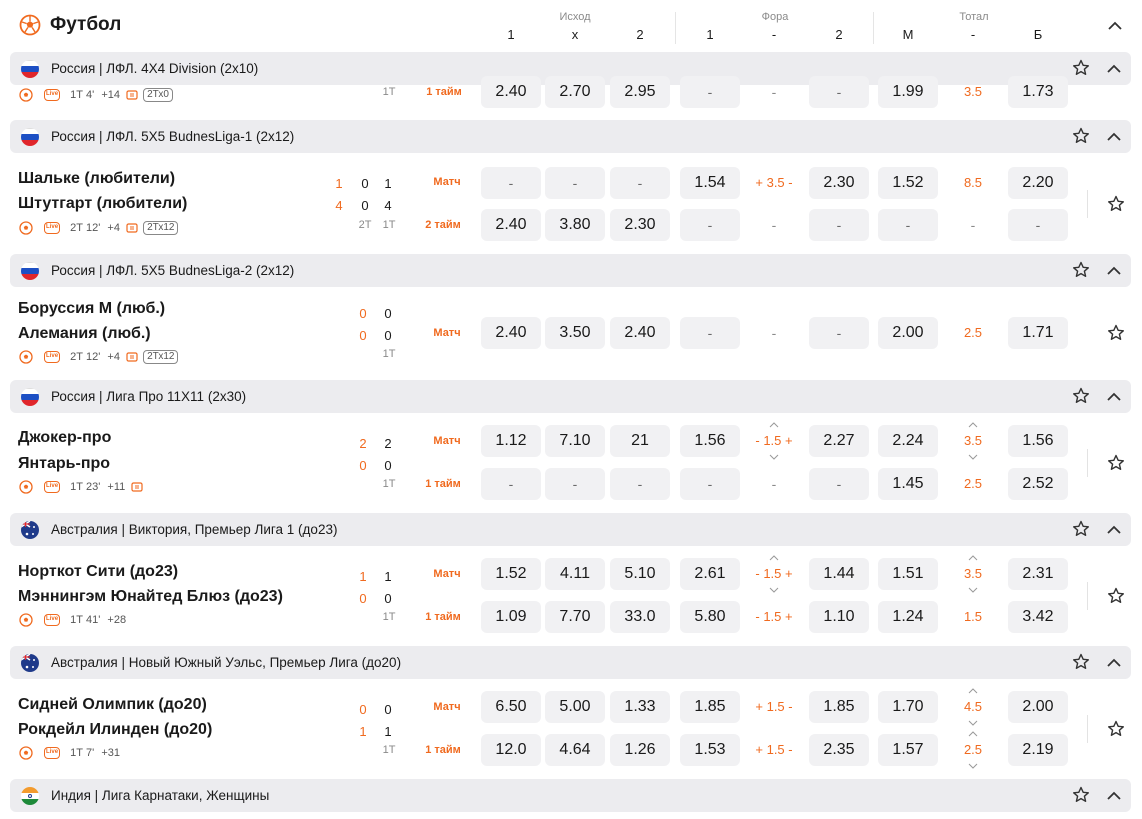 This screenshot has width=1142, height=819. Describe the element at coordinates (115, 730) in the screenshot. I see `team-away: Рокдейл Илинден (до20)` at that location.